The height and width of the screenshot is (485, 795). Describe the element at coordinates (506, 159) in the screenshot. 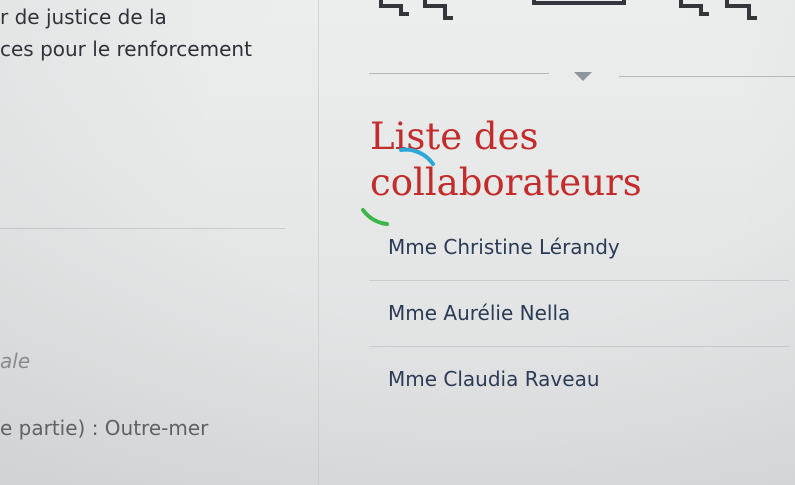

I see `collaborators-heading: Liste des collaborateurs` at that location.